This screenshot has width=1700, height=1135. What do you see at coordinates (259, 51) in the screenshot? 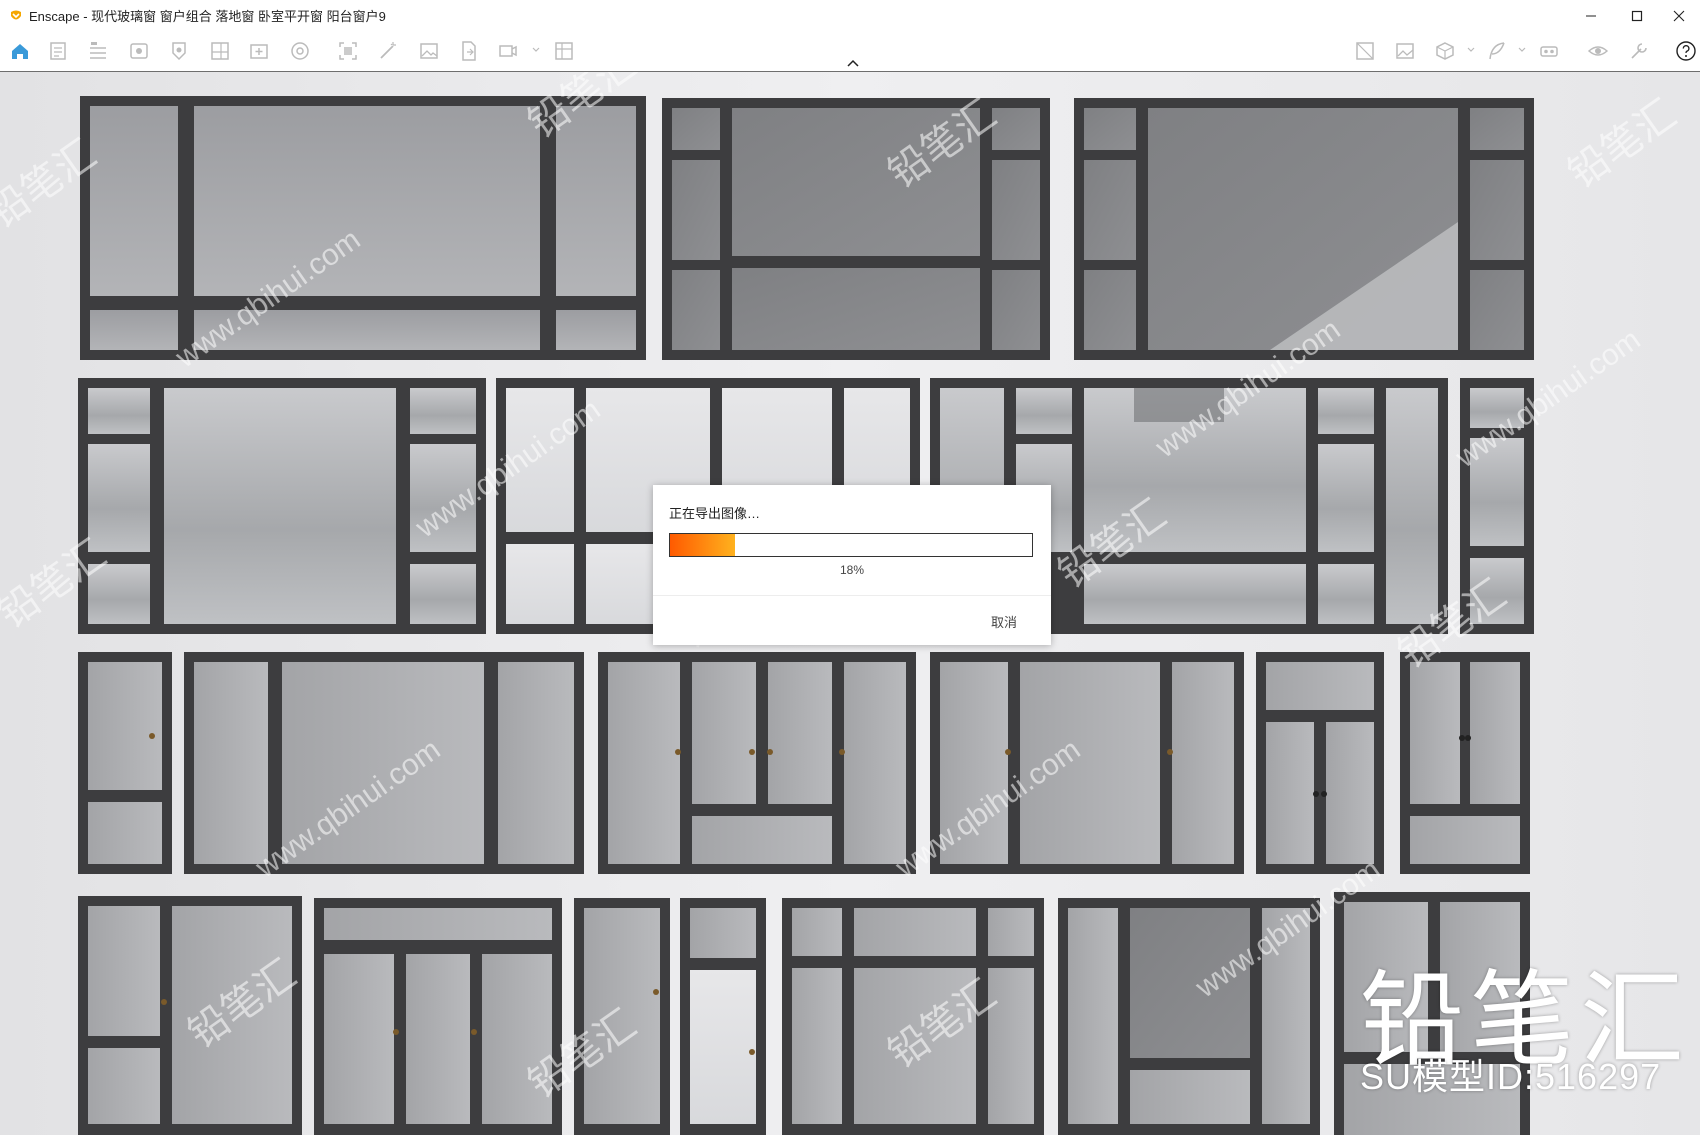
I see `add-view-icon` at bounding box center [259, 51].